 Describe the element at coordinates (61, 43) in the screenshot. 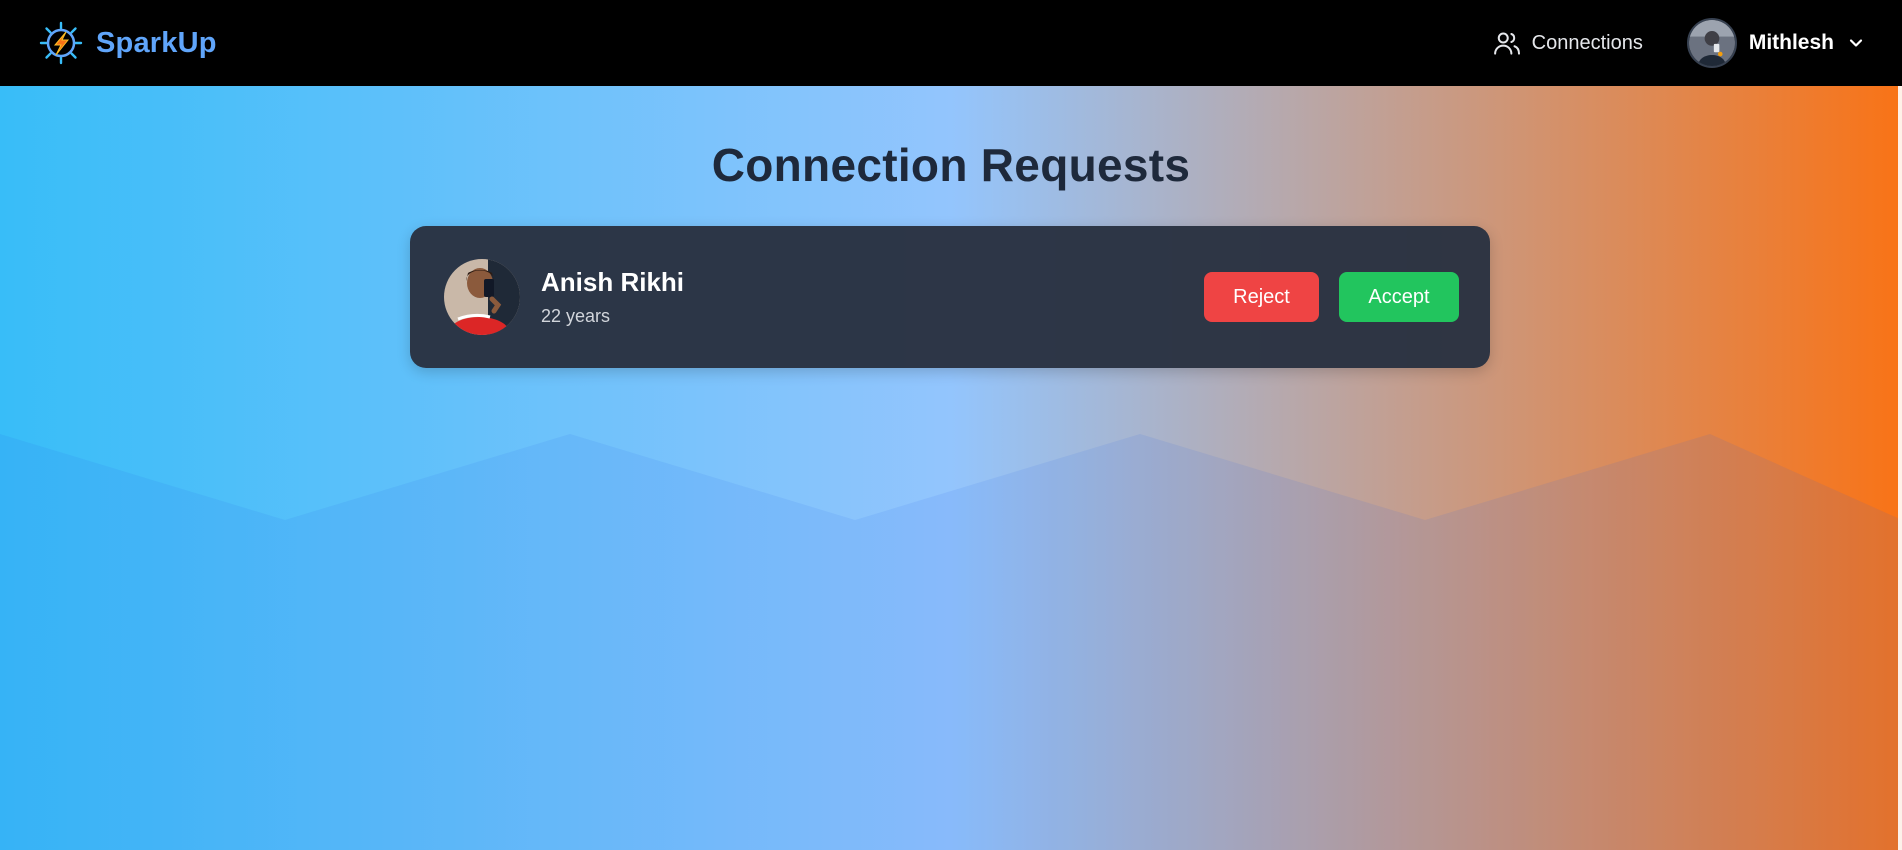

I see `sparkup-logo-icon` at that location.